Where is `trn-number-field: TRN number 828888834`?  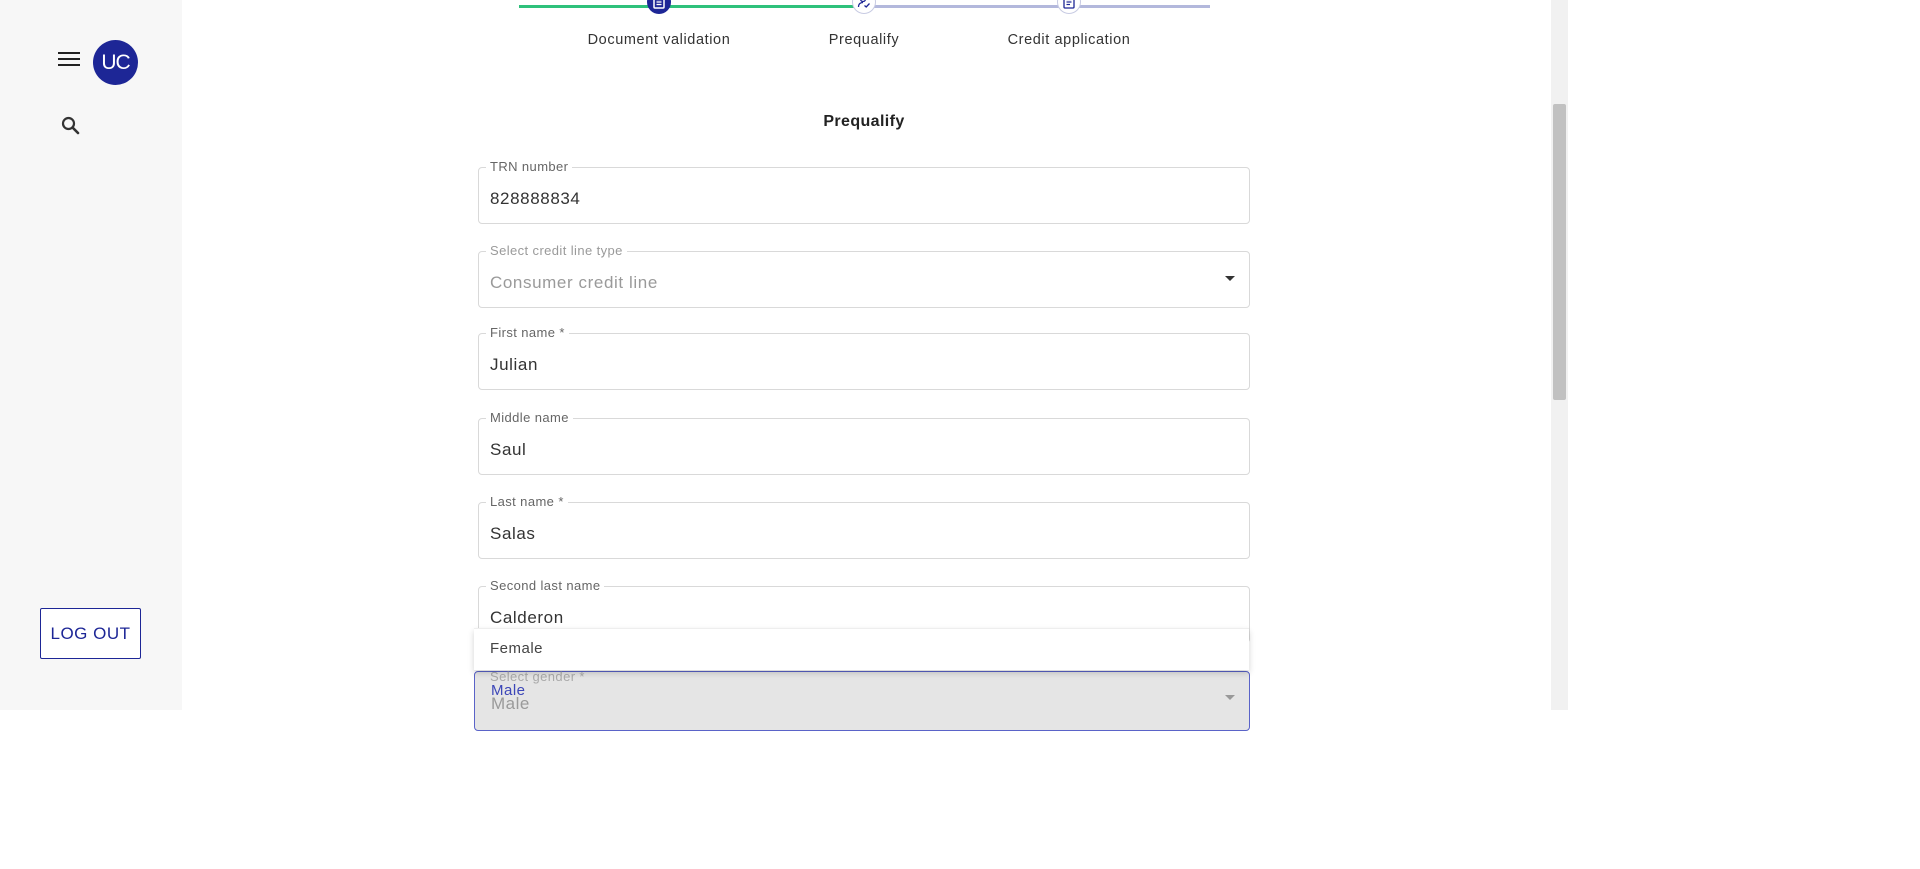
trn-number-field: TRN number 828888834 is located at coordinates (864, 191).